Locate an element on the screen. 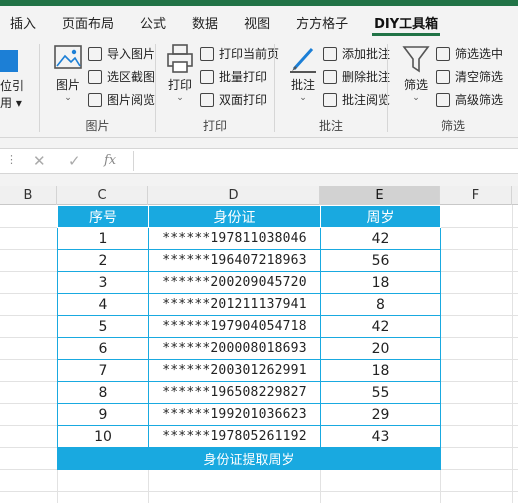 The height and width of the screenshot is (503, 518). grip-icon: ⋮ is located at coordinates (11, 159).